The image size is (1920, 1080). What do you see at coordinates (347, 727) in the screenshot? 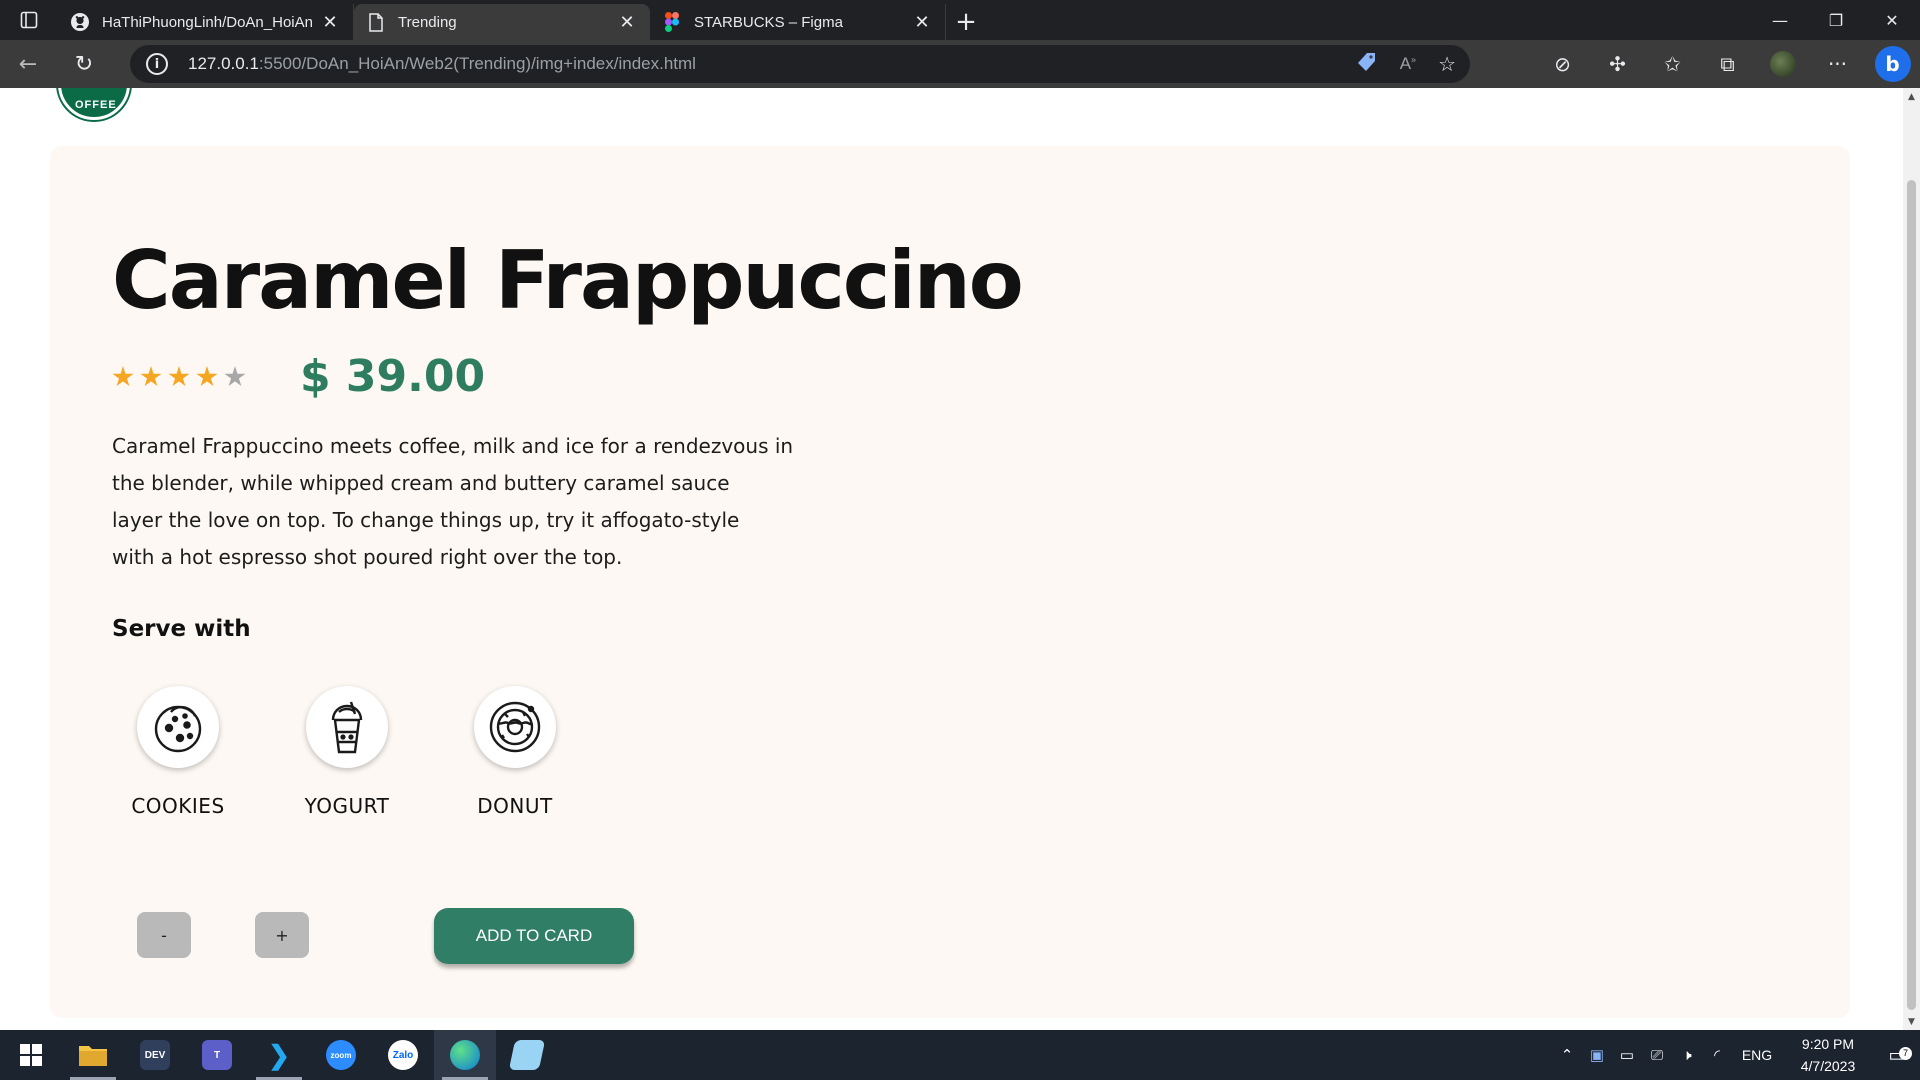
I see `yogurt-cup-icon` at bounding box center [347, 727].